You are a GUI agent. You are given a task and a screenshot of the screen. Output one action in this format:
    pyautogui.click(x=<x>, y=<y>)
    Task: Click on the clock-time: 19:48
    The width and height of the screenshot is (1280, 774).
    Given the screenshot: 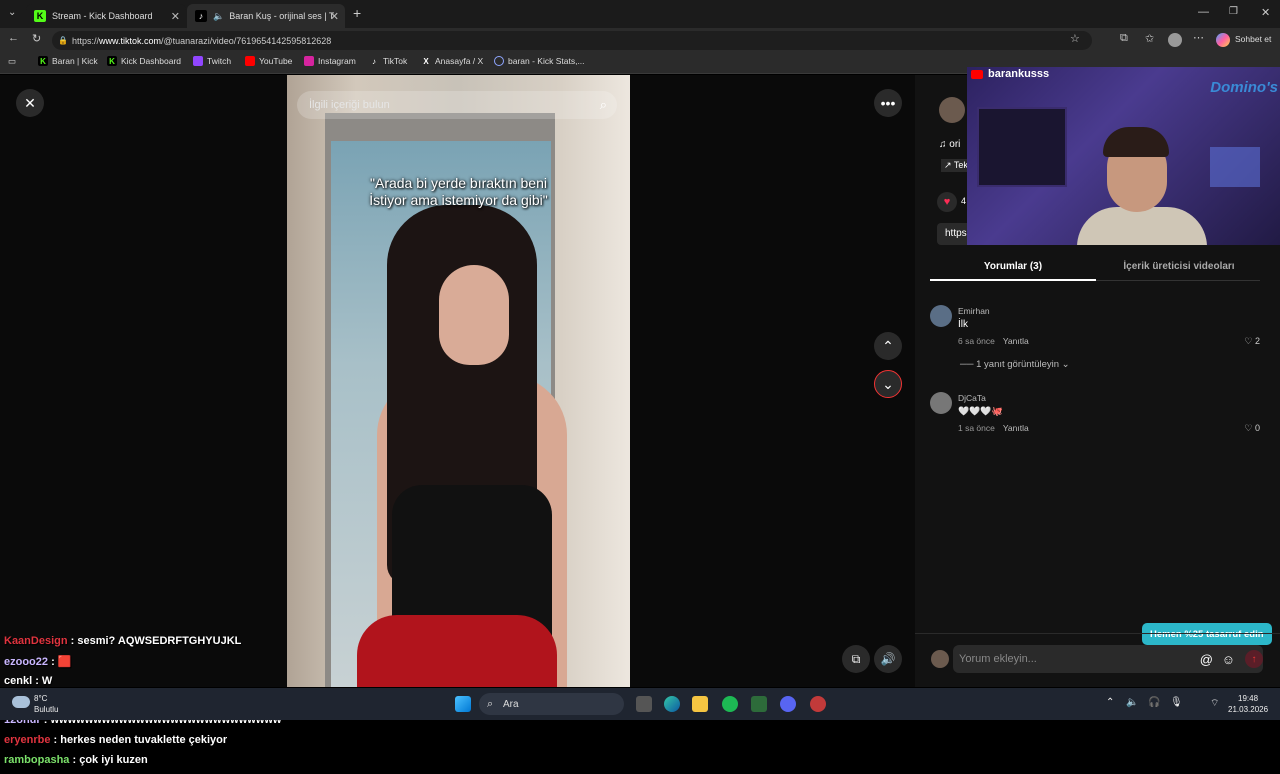 What is the action you would take?
    pyautogui.click(x=1248, y=698)
    